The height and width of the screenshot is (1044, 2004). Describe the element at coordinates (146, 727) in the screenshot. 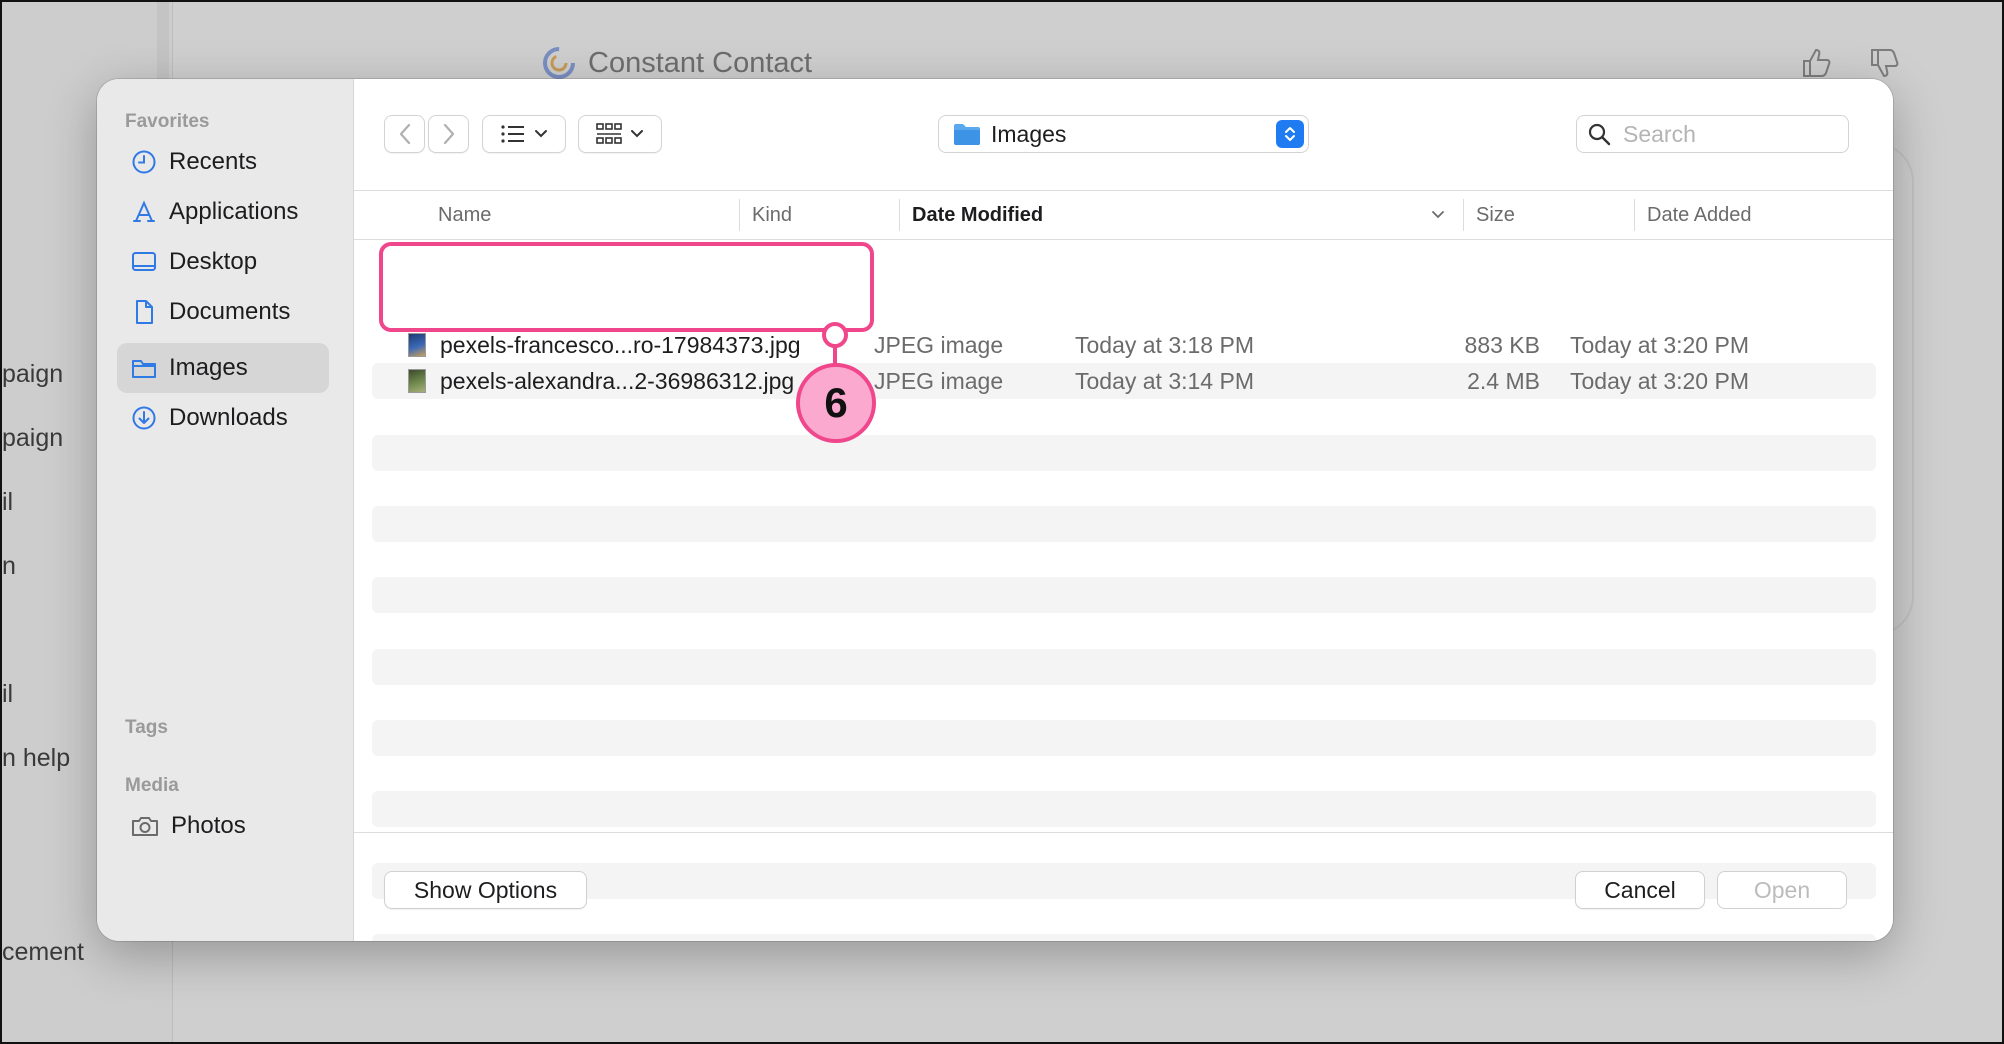

I see `tags-section-label: Tags` at that location.